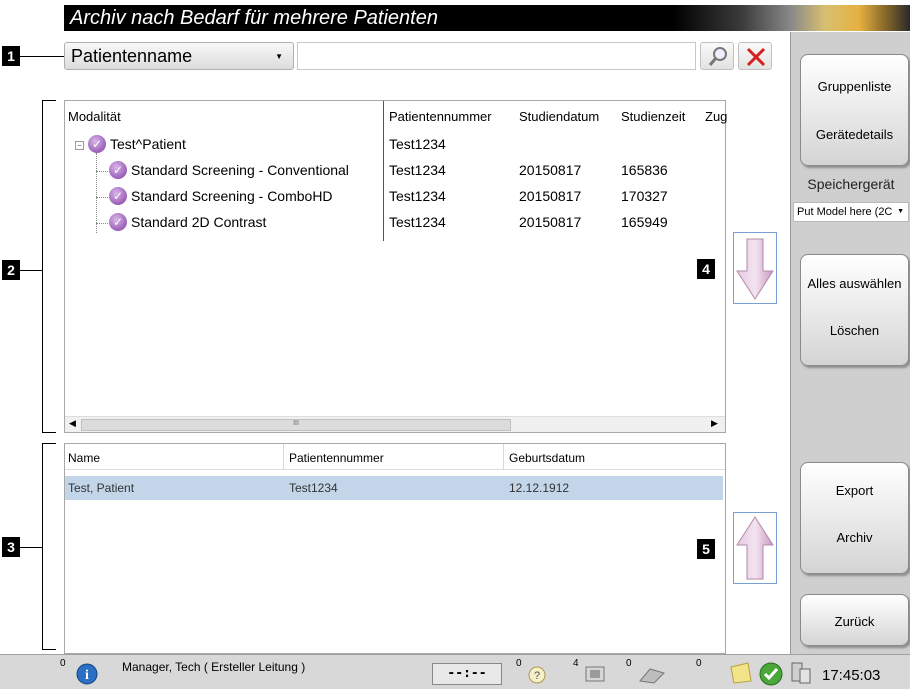  I want to click on back-button: Zurück, so click(854, 620).